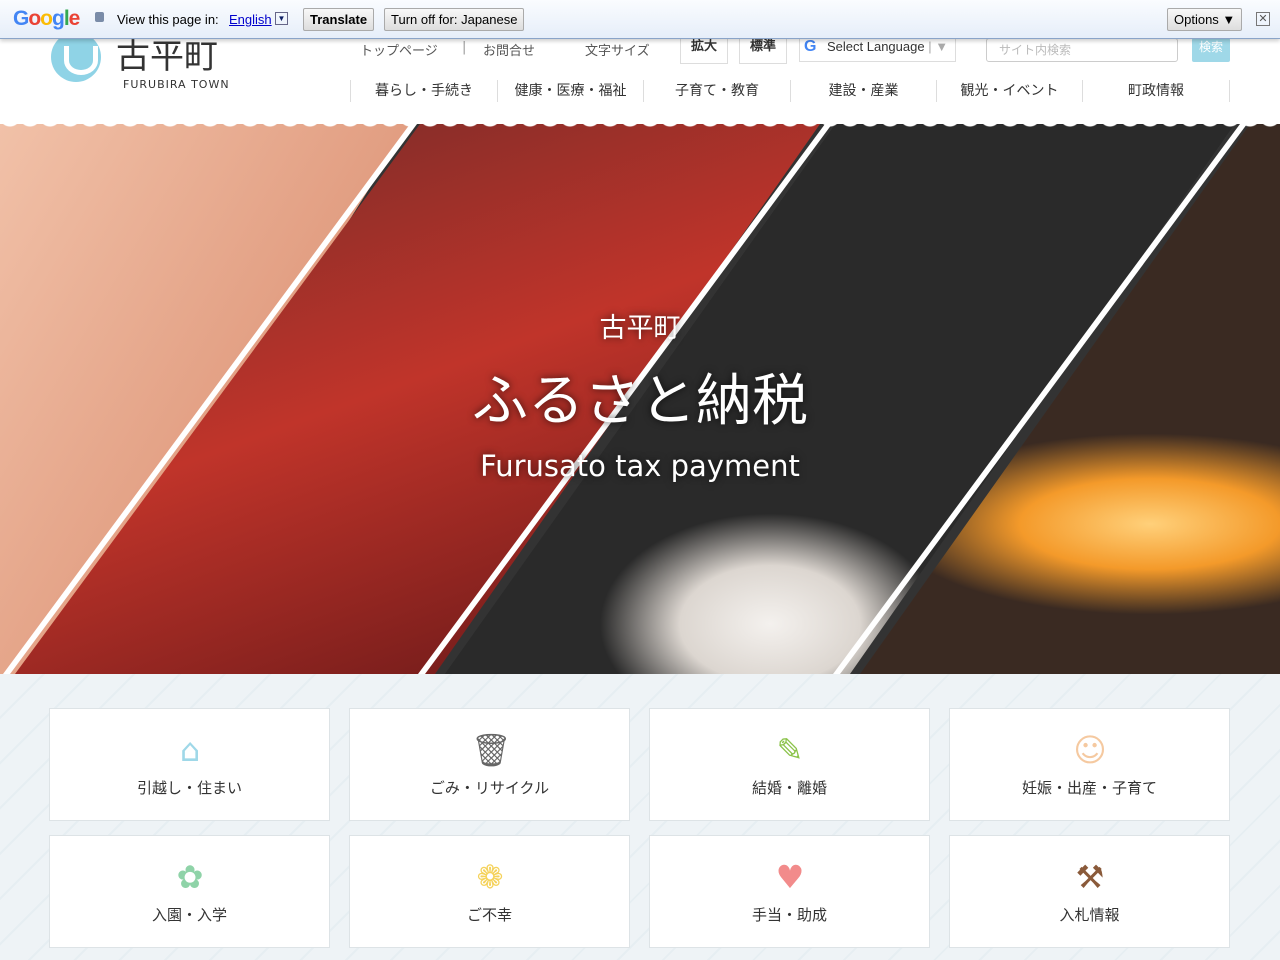 This screenshot has height=960, width=1280. I want to click on search-button: 検索, so click(1211, 50).